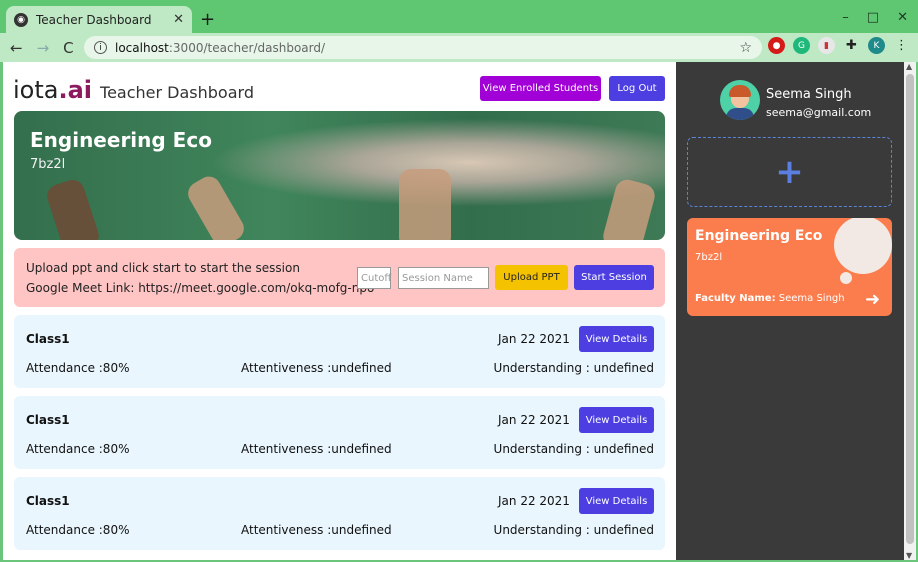 The image size is (918, 562). I want to click on logout-button: Log Out, so click(637, 88).